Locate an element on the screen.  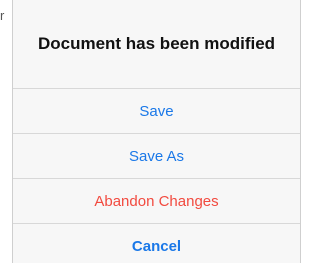
background-text-fragment: r is located at coordinates (2, 15).